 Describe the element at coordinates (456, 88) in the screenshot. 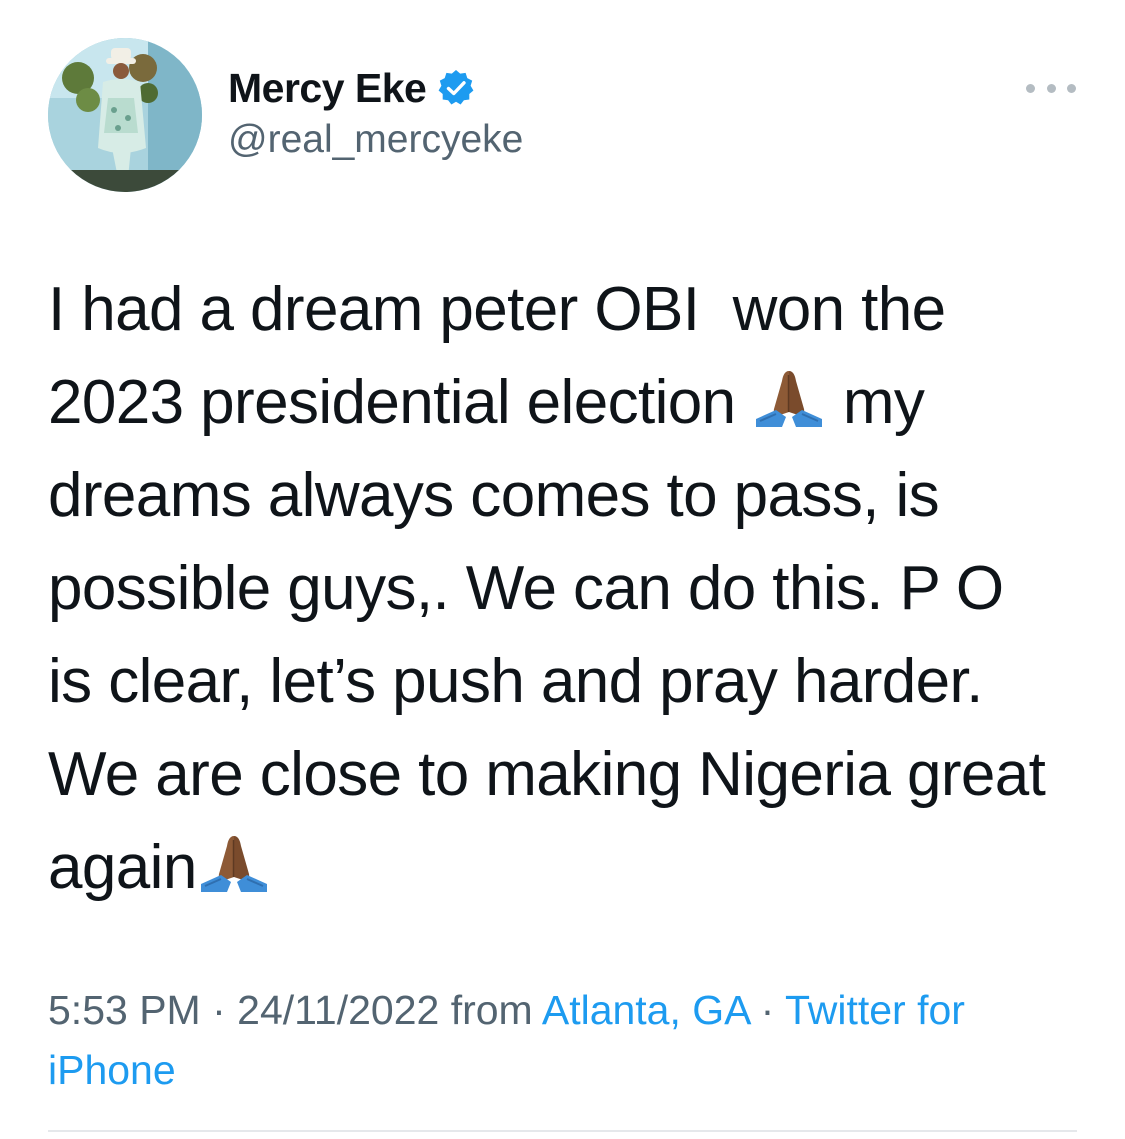

I see `verified-badge-icon` at that location.